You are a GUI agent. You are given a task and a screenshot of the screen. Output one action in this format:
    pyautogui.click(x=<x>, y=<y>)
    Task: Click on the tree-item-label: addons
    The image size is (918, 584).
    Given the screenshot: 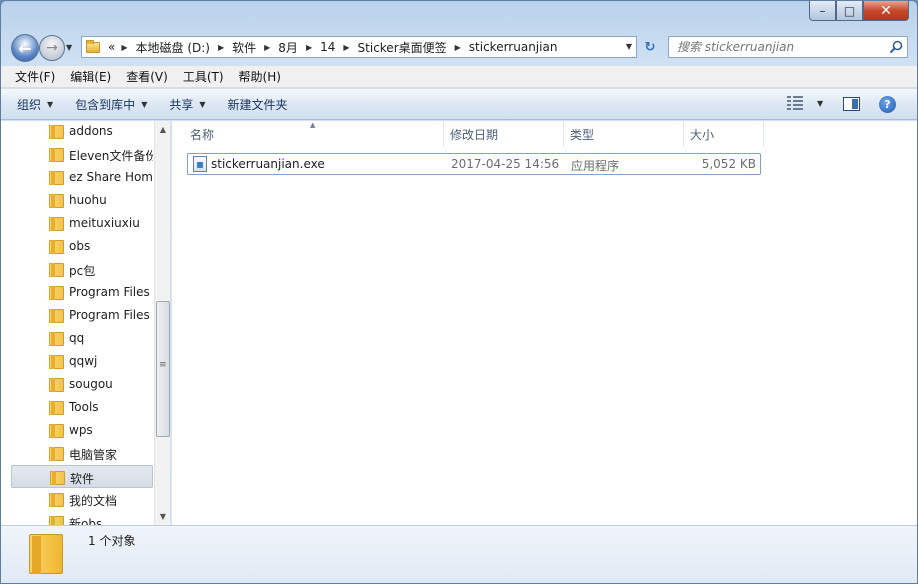 What is the action you would take?
    pyautogui.click(x=91, y=131)
    